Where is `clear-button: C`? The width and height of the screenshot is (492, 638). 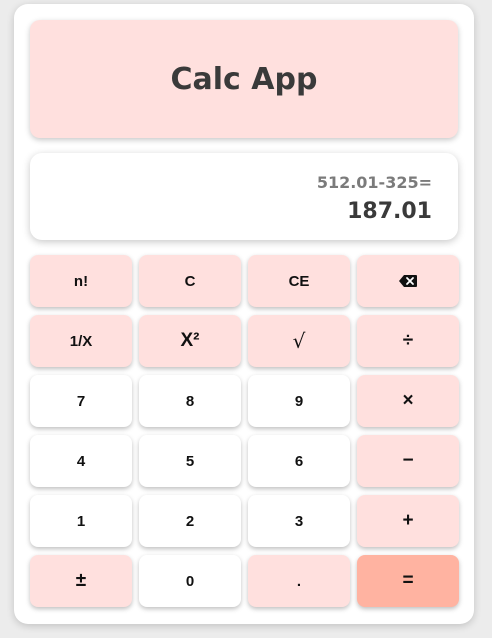 clear-button: C is located at coordinates (190, 281).